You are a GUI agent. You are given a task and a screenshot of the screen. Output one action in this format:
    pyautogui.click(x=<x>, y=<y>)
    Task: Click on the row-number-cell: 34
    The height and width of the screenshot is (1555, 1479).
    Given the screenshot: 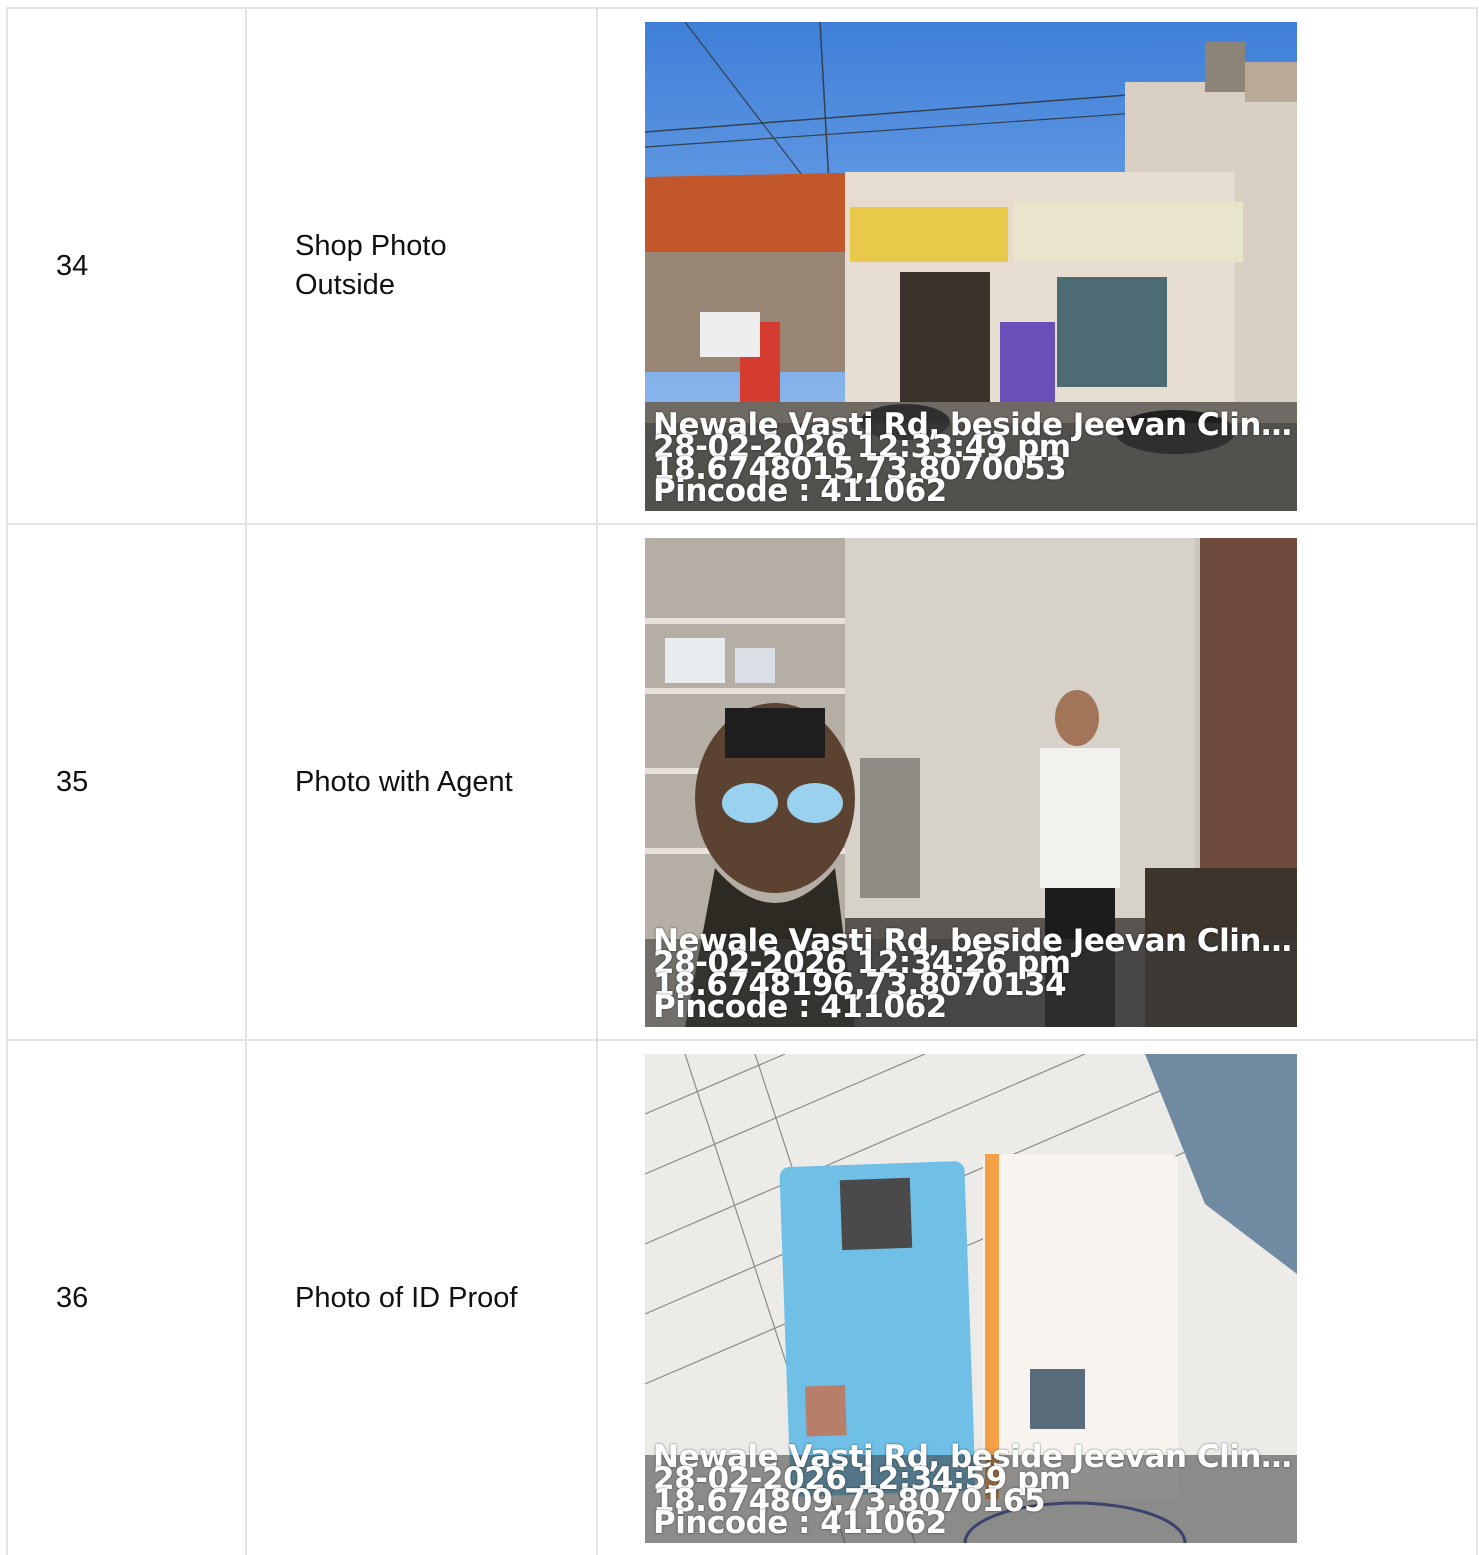 What is the action you would take?
    pyautogui.click(x=126, y=266)
    